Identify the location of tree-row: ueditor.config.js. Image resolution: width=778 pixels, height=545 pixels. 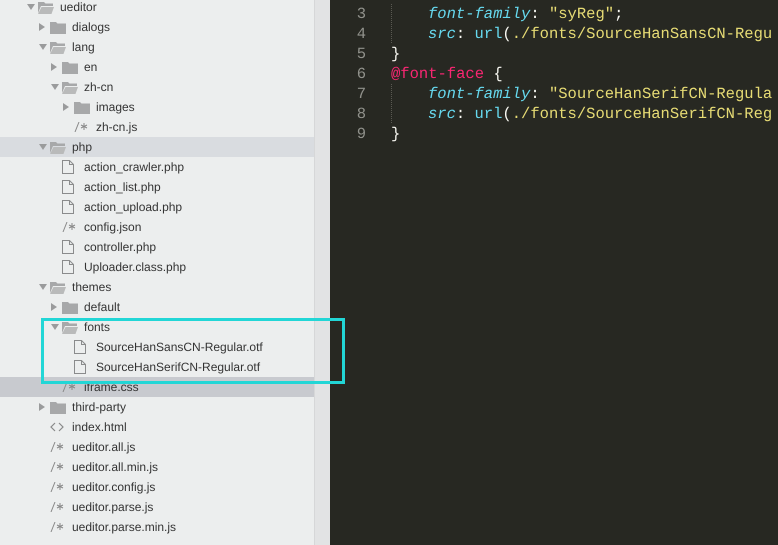
(157, 487).